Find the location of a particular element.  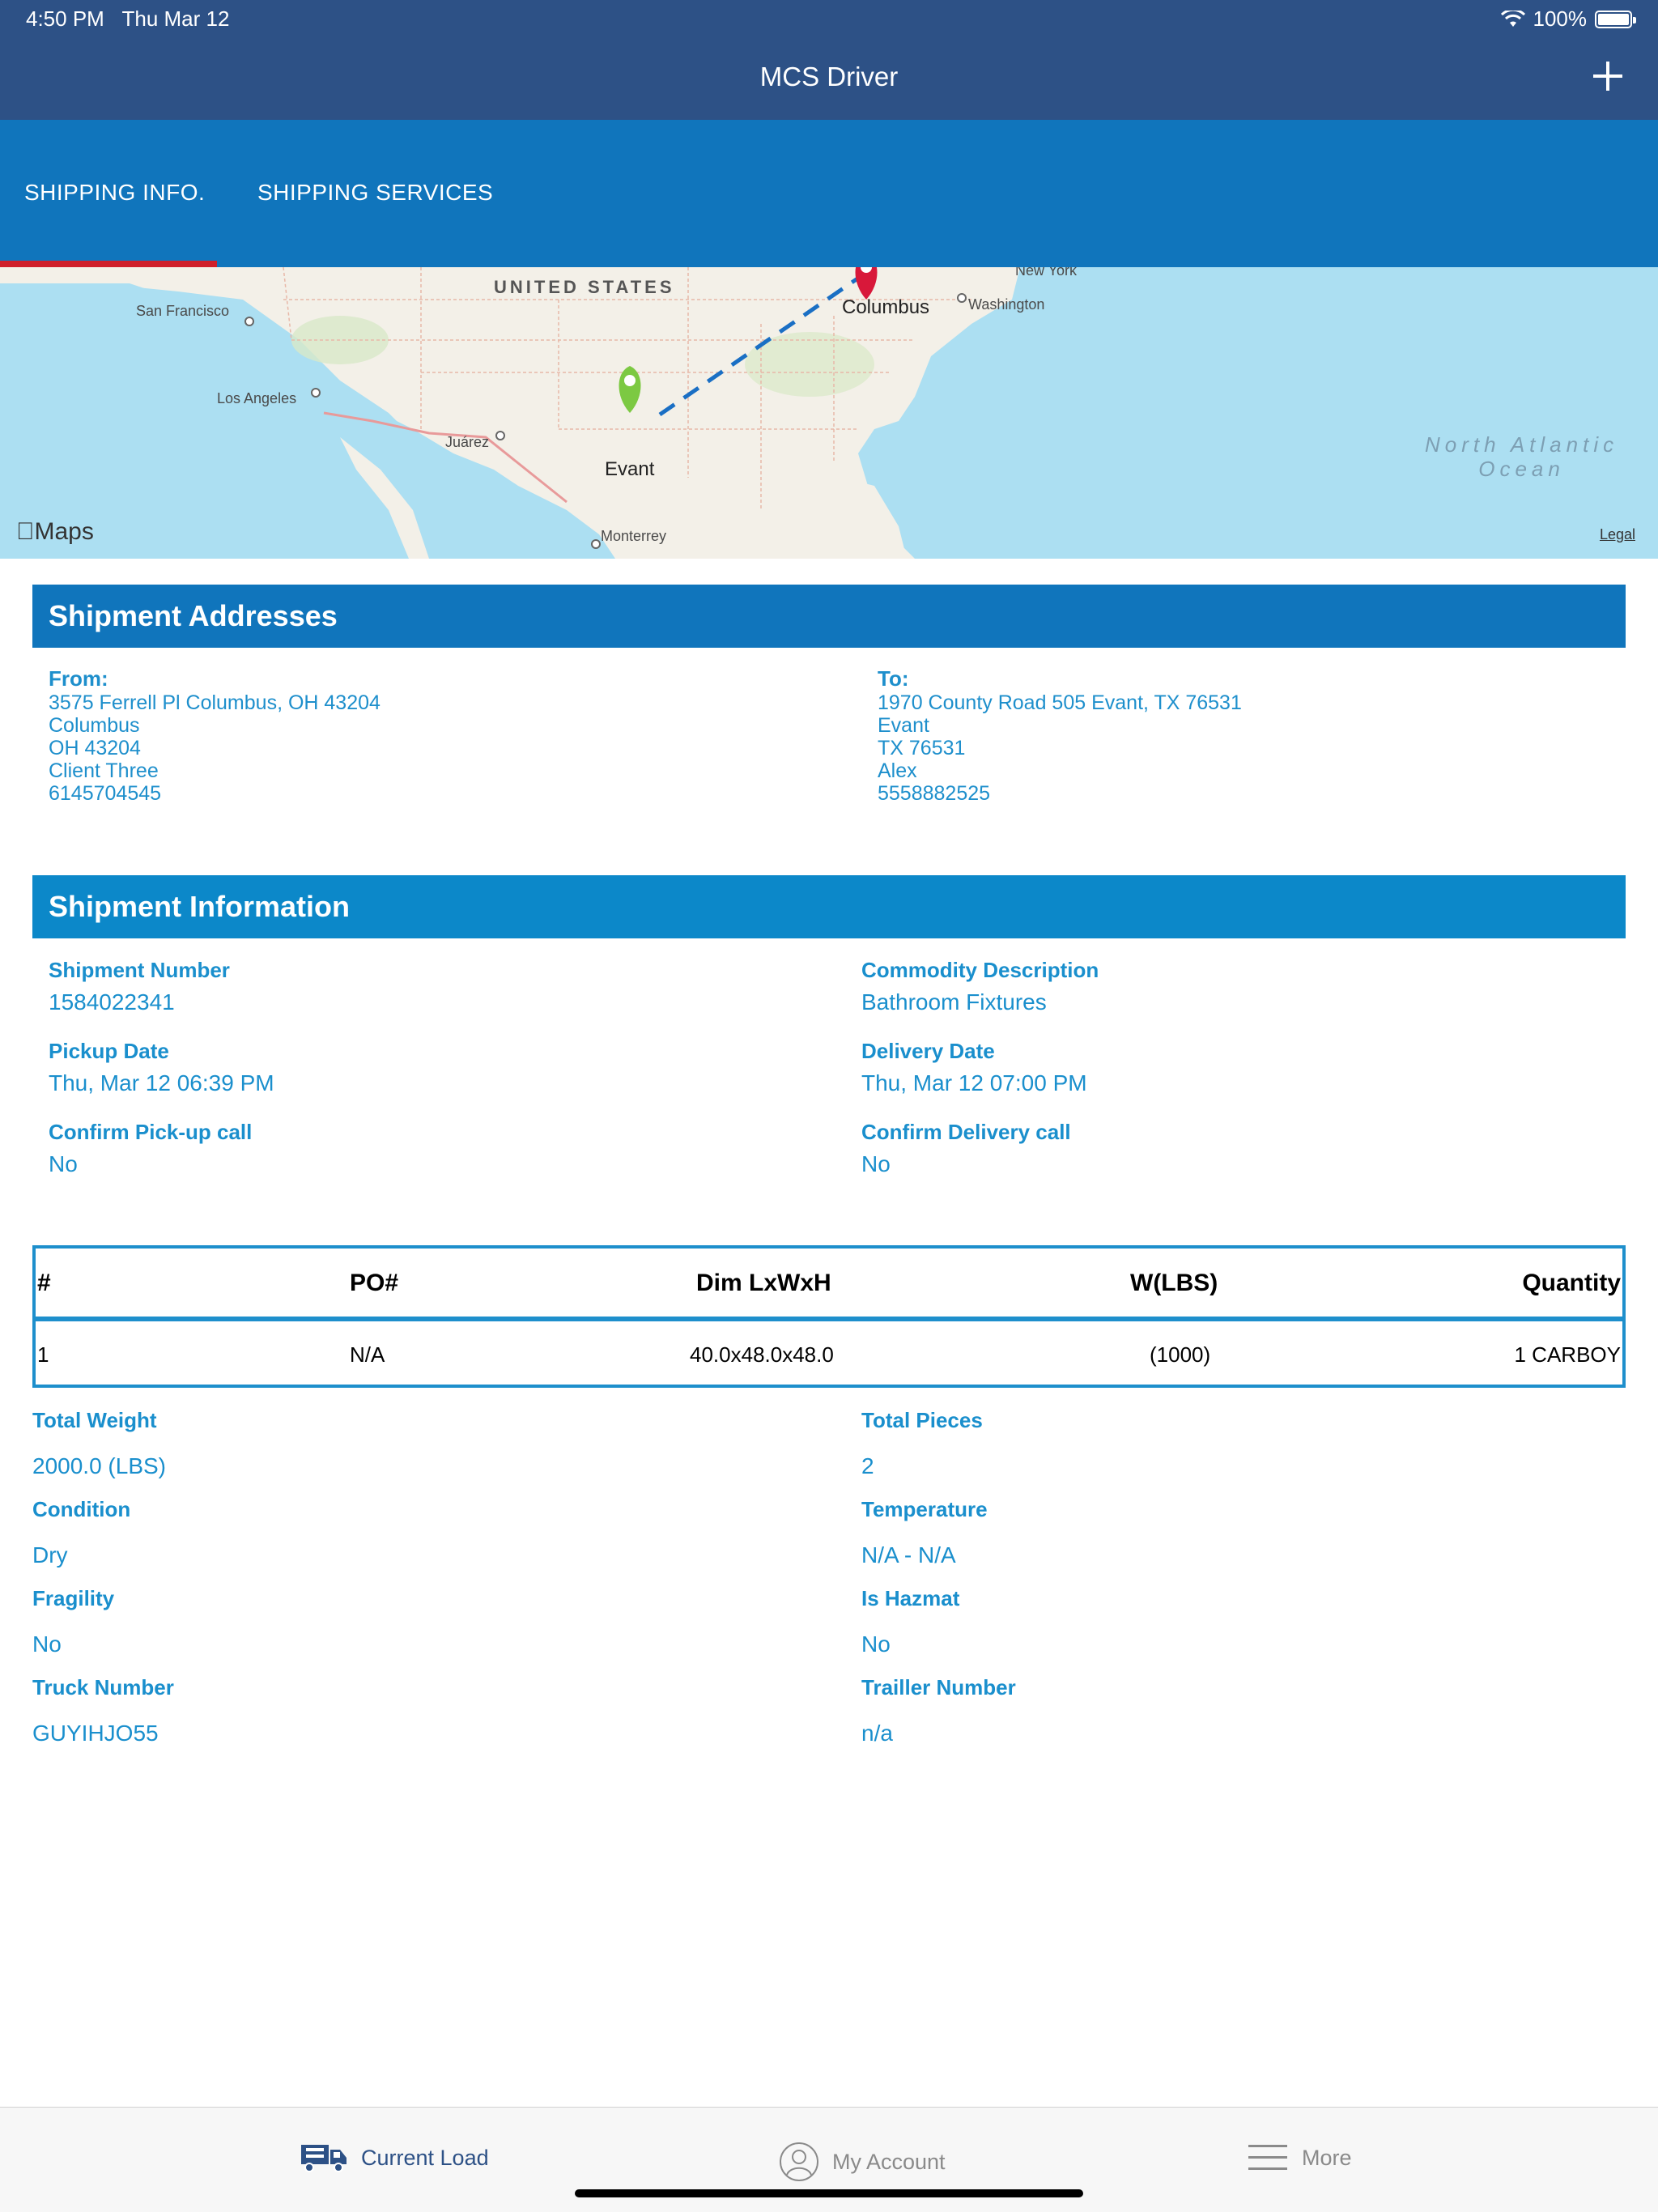

maps-logo-text: Maps is located at coordinates (55, 531).